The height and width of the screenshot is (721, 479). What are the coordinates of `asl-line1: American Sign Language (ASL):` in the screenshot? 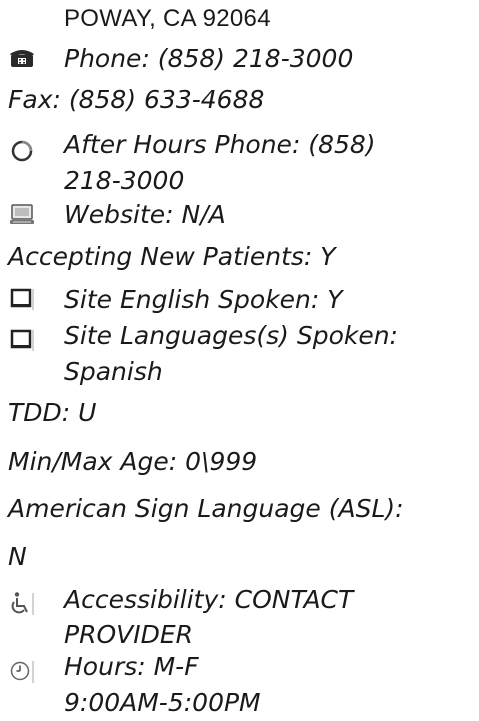 It's located at (206, 508).